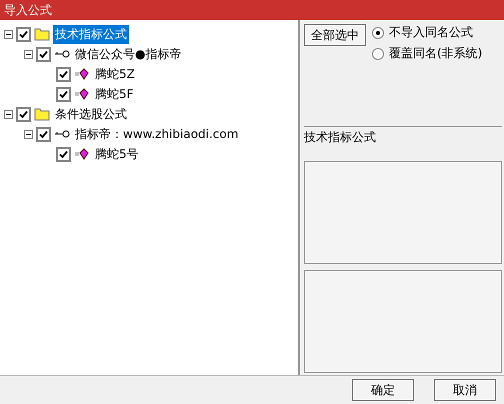  What do you see at coordinates (383, 390) in the screenshot?
I see `dialog-button: 确定` at bounding box center [383, 390].